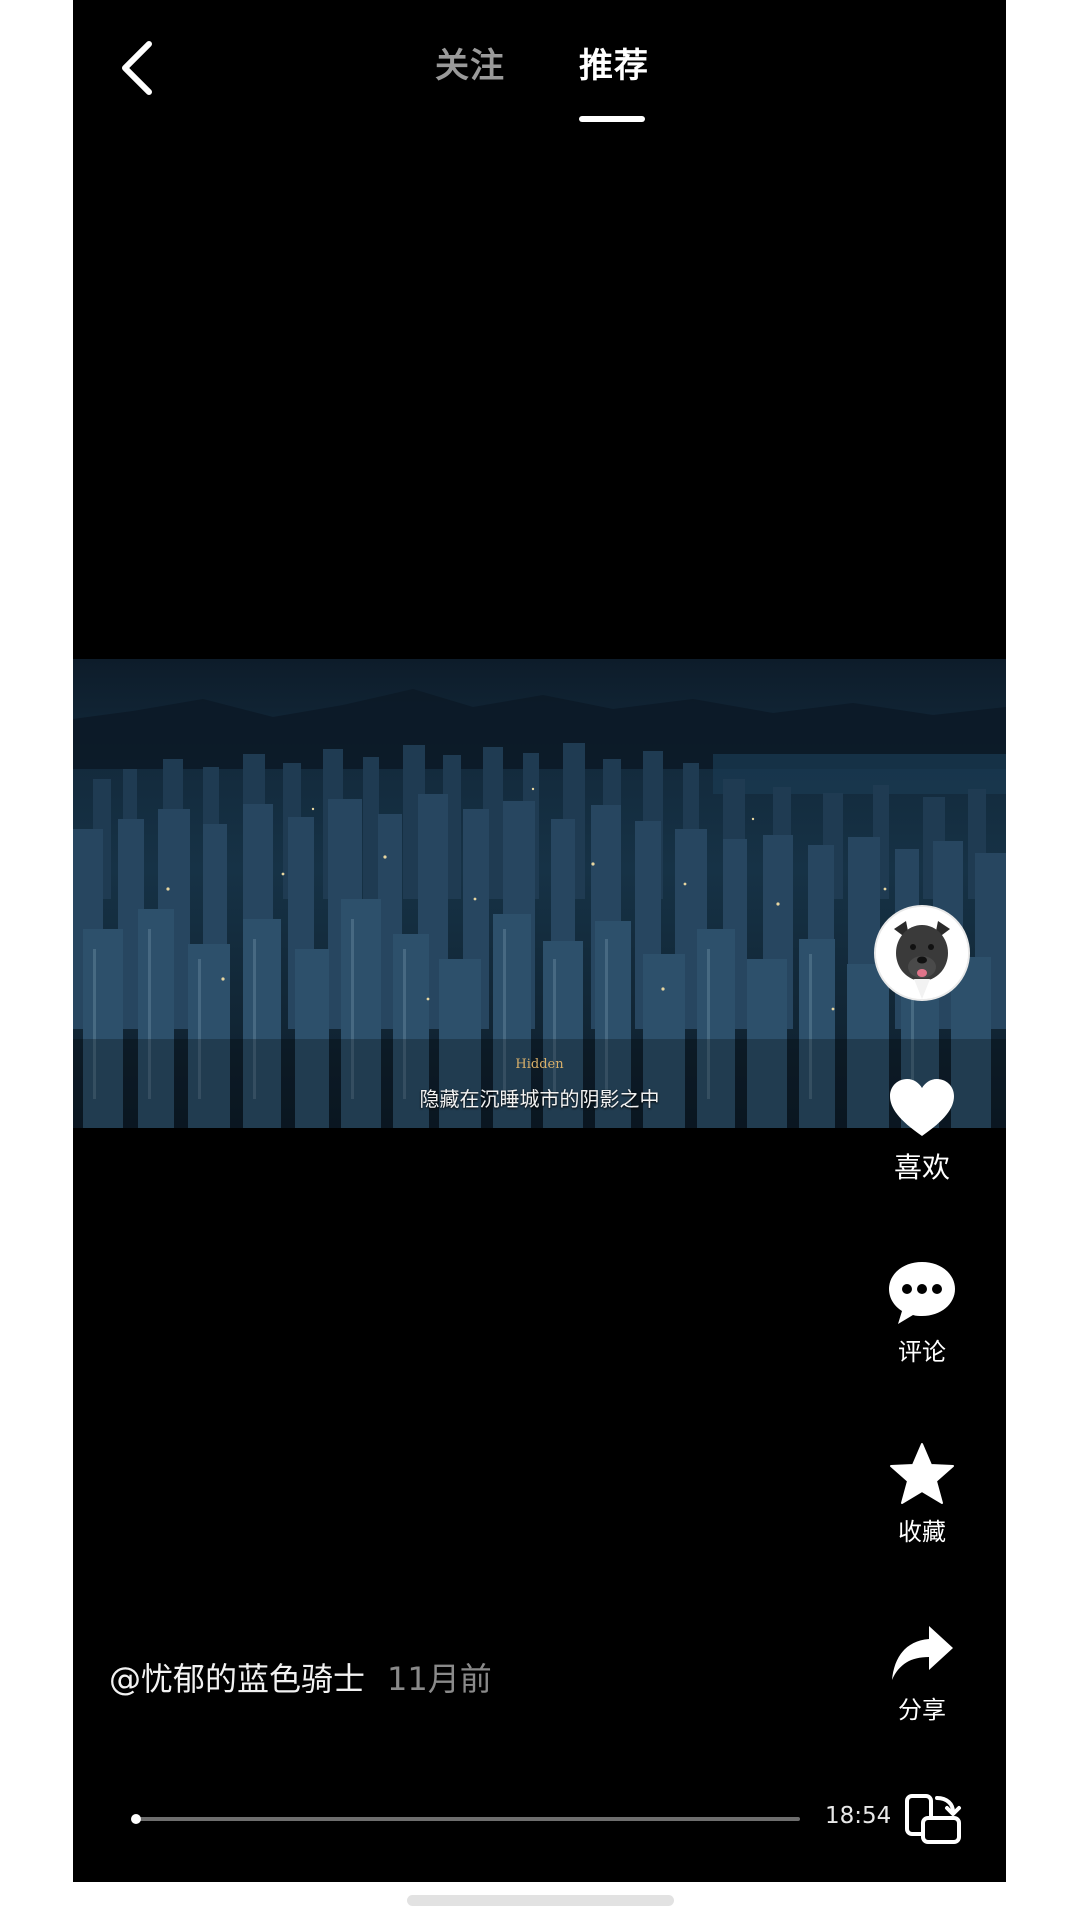 This screenshot has height=1920, width=1080. I want to click on rotate-screen-button, so click(933, 1820).